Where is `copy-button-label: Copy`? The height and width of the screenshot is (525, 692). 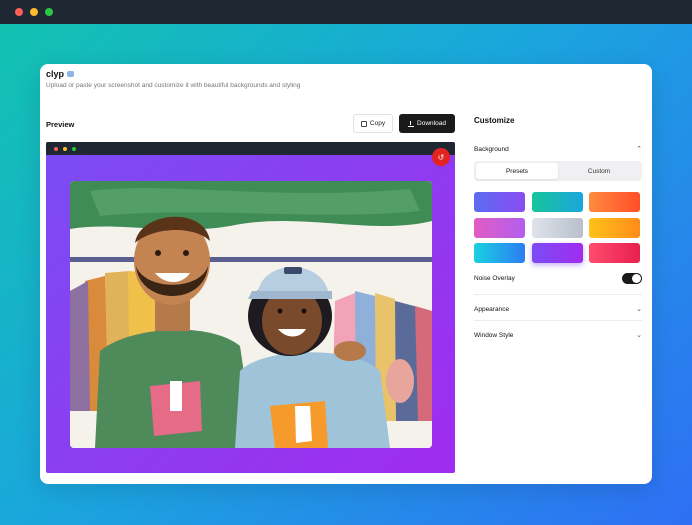 copy-button-label: Copy is located at coordinates (377, 123).